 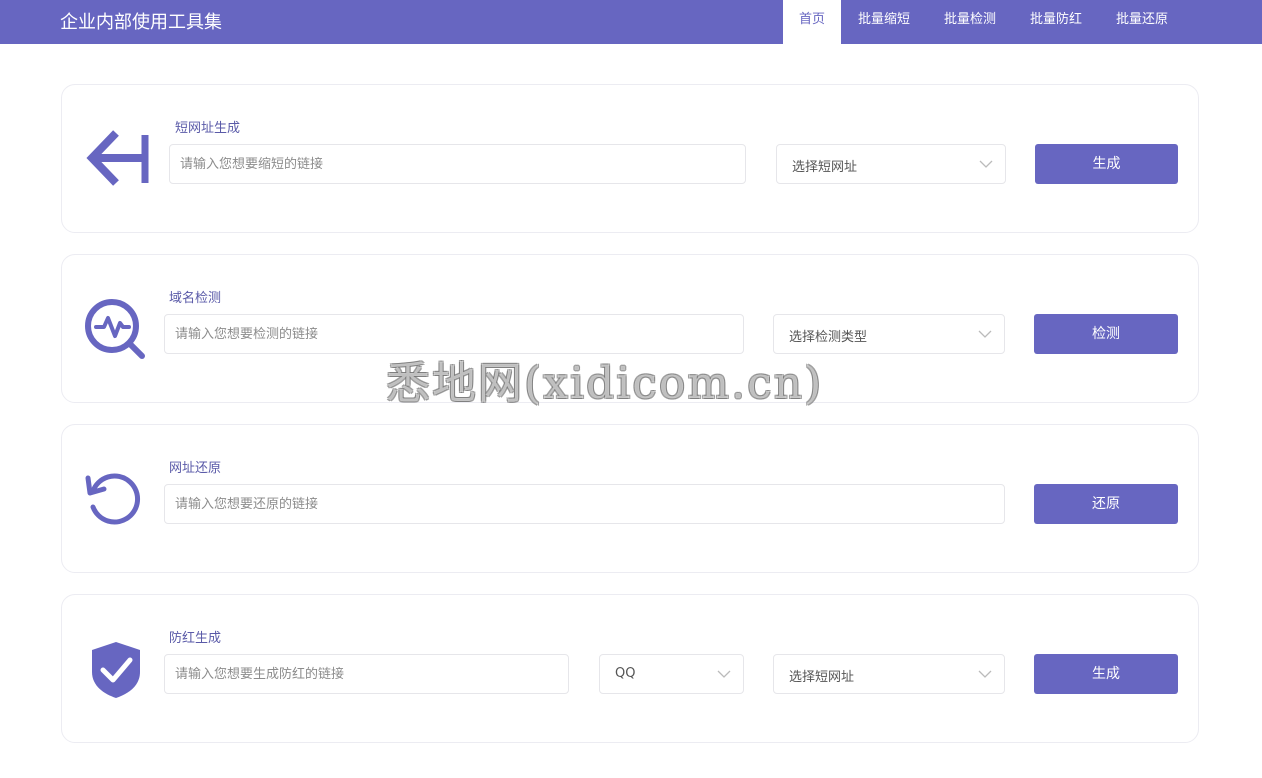 I want to click on select-value: QQ, so click(x=625, y=673).